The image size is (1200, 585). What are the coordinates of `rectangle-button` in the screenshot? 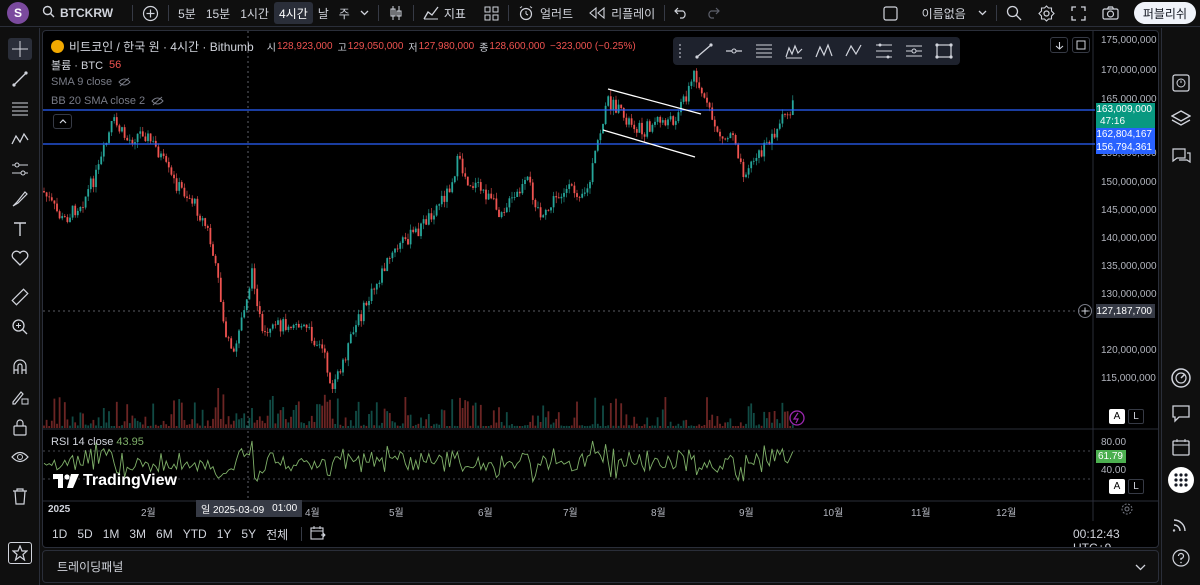 It's located at (944, 51).